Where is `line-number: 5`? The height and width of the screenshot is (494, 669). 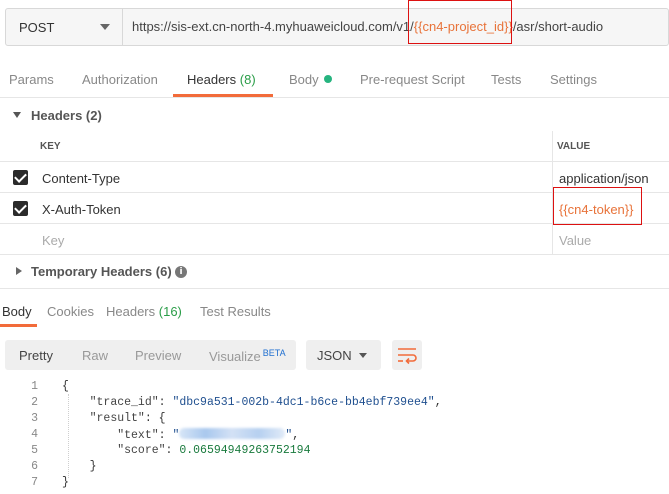
line-number: 5 is located at coordinates (34, 450).